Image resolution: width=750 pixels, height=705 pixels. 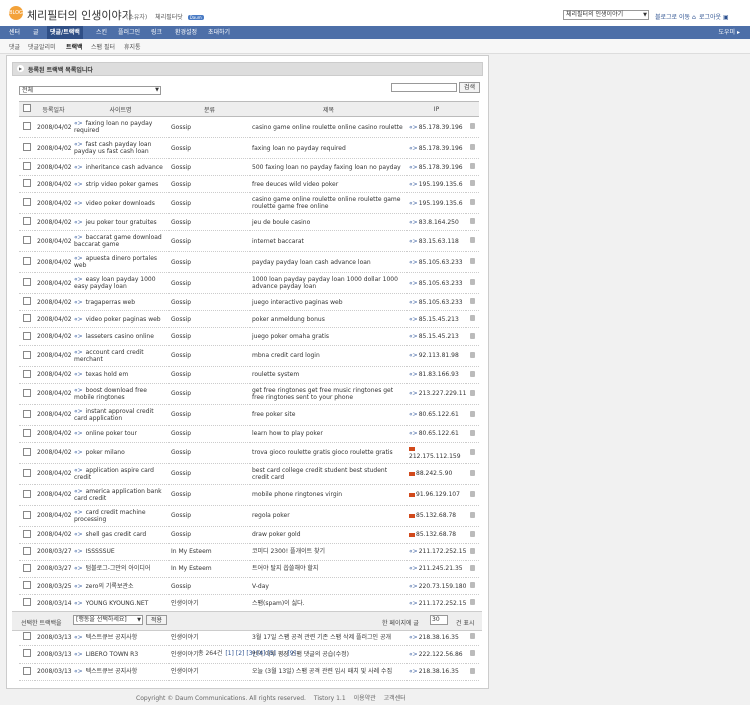 What do you see at coordinates (120, 495) in the screenshot?
I see `row-site: «> america application bank card credit` at bounding box center [120, 495].